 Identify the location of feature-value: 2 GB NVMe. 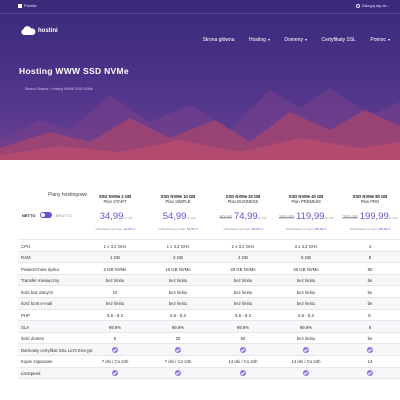
(115, 269).